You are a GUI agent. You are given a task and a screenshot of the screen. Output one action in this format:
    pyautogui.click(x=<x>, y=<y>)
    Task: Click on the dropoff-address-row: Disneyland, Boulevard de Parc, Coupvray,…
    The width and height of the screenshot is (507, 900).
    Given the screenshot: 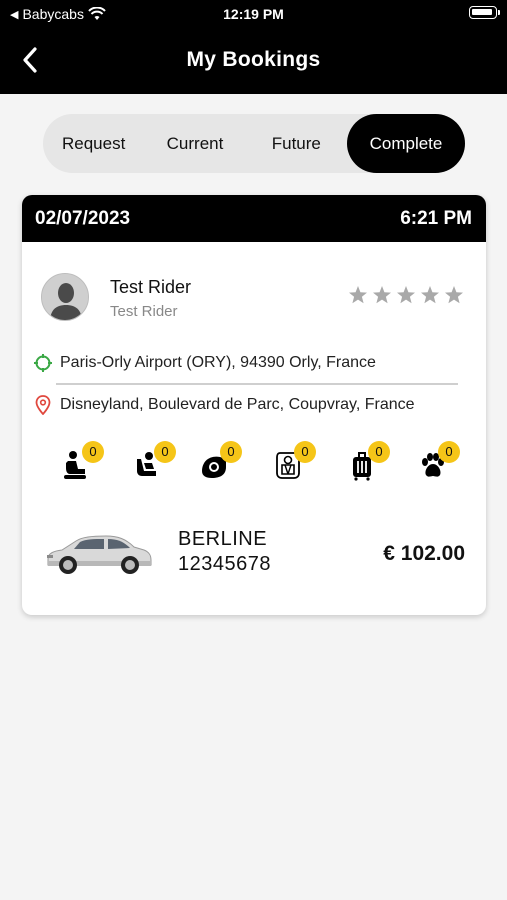 What is the action you would take?
    pyautogui.click(x=223, y=405)
    